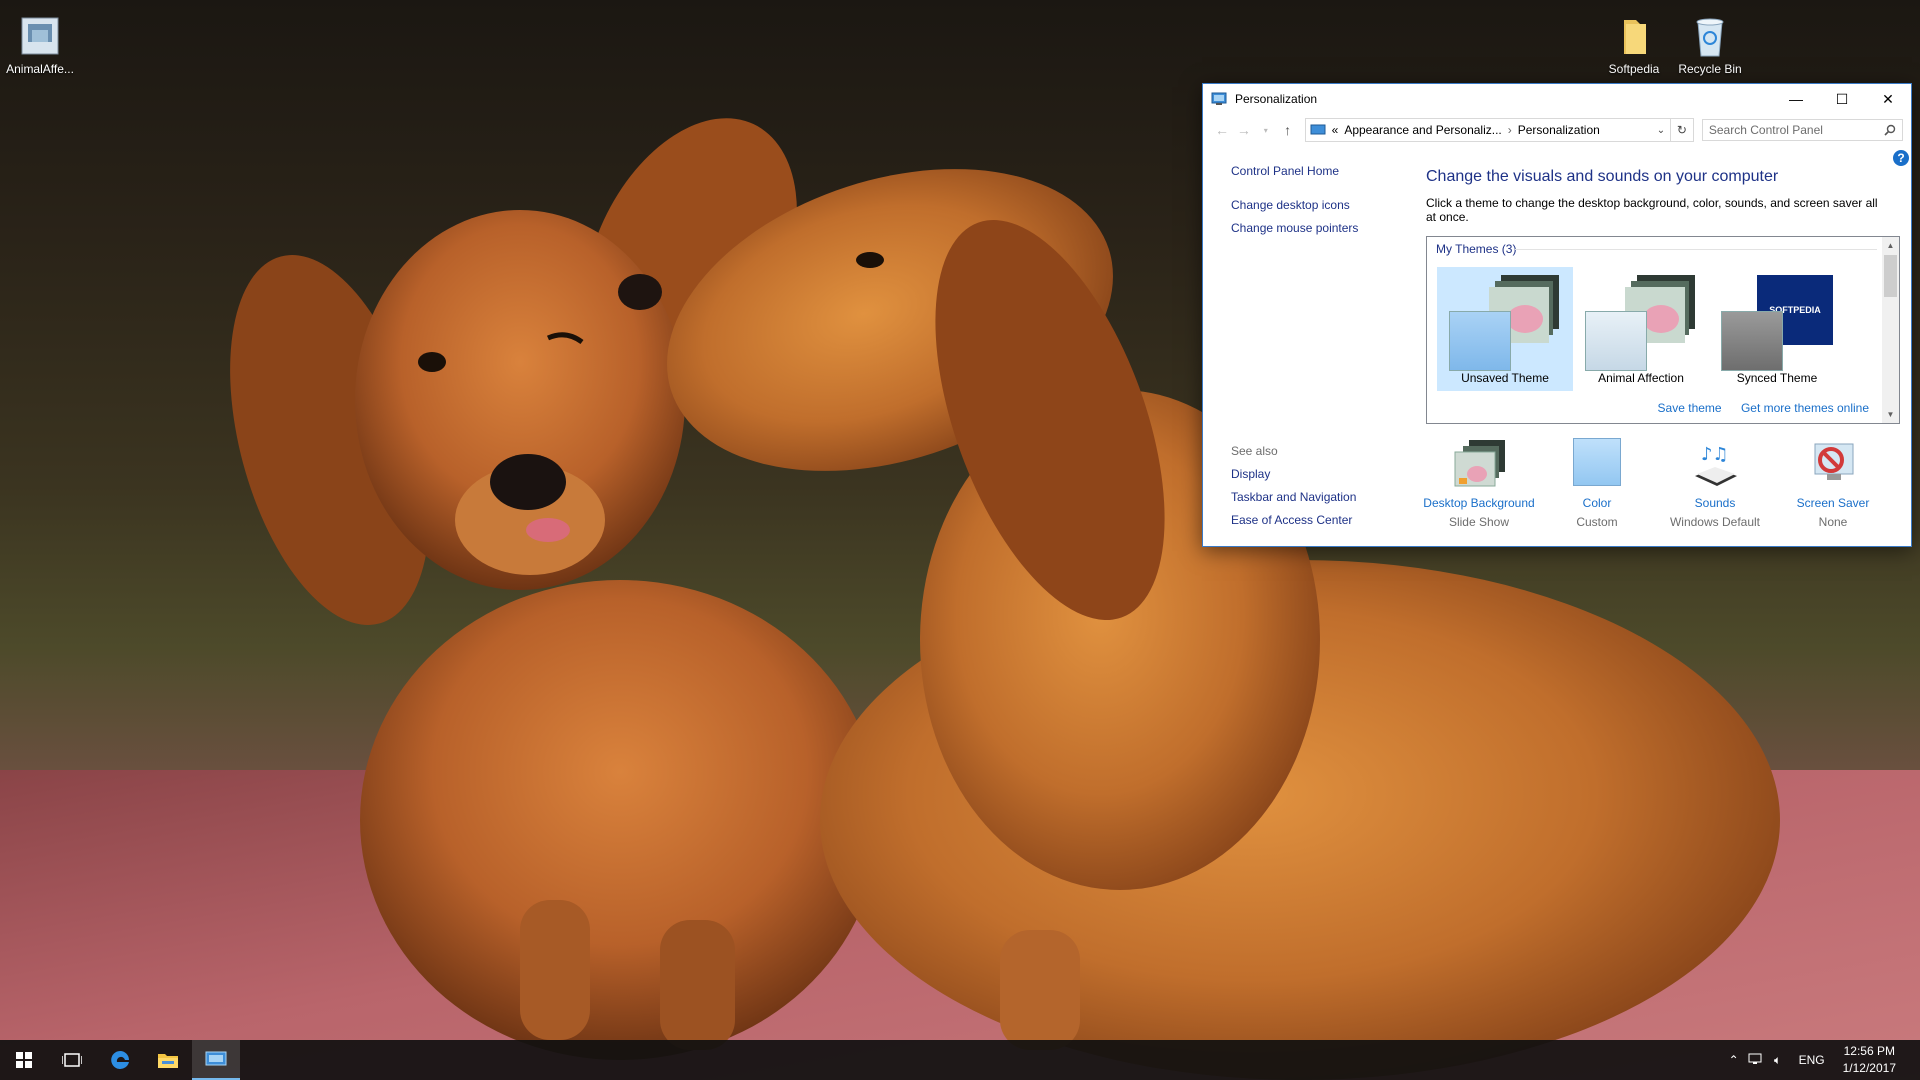  Describe the element at coordinates (1557, 99) in the screenshot. I see `window-titlebar: Personalization — ☐ ✕` at that location.